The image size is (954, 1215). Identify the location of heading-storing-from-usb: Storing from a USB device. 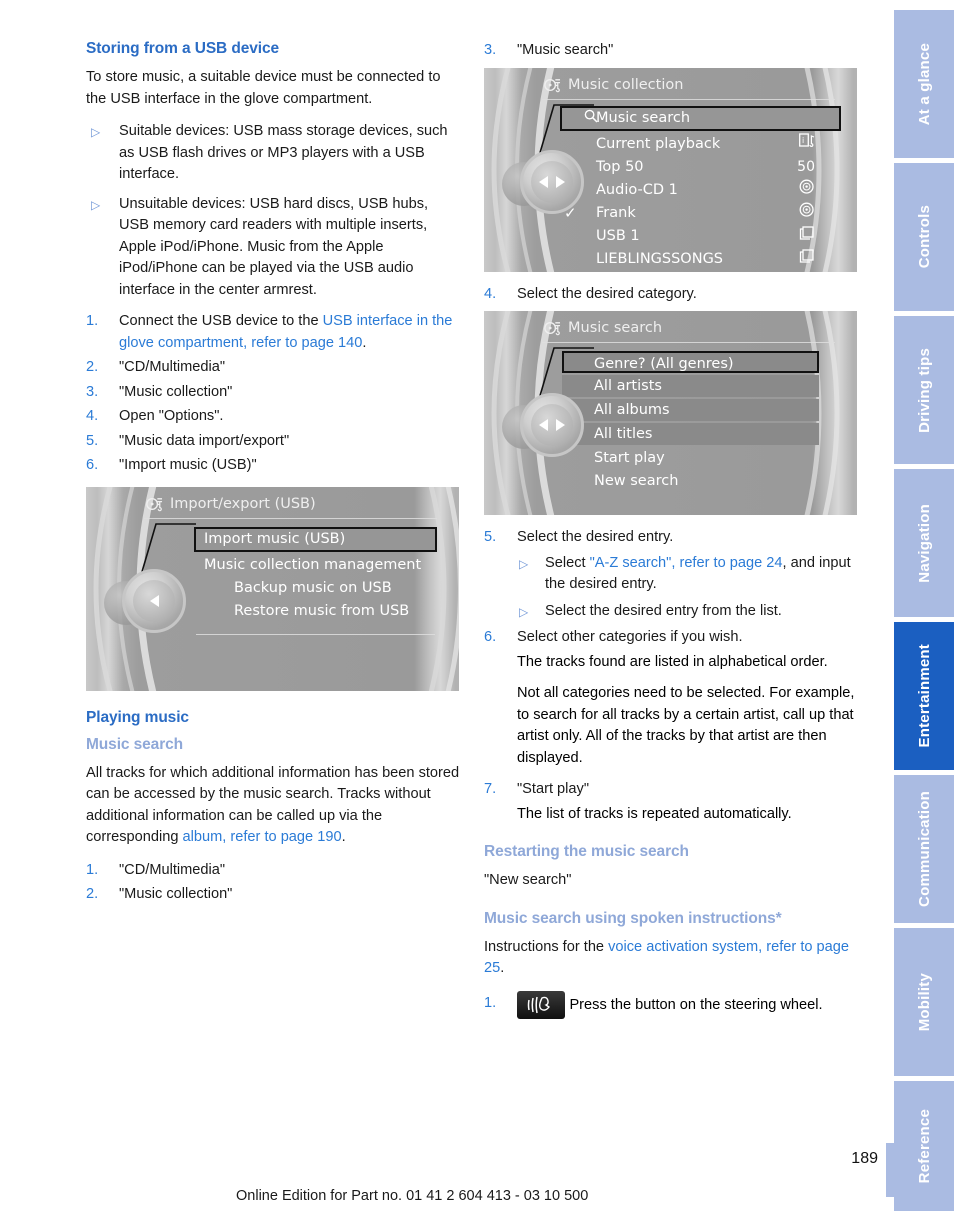
(183, 48).